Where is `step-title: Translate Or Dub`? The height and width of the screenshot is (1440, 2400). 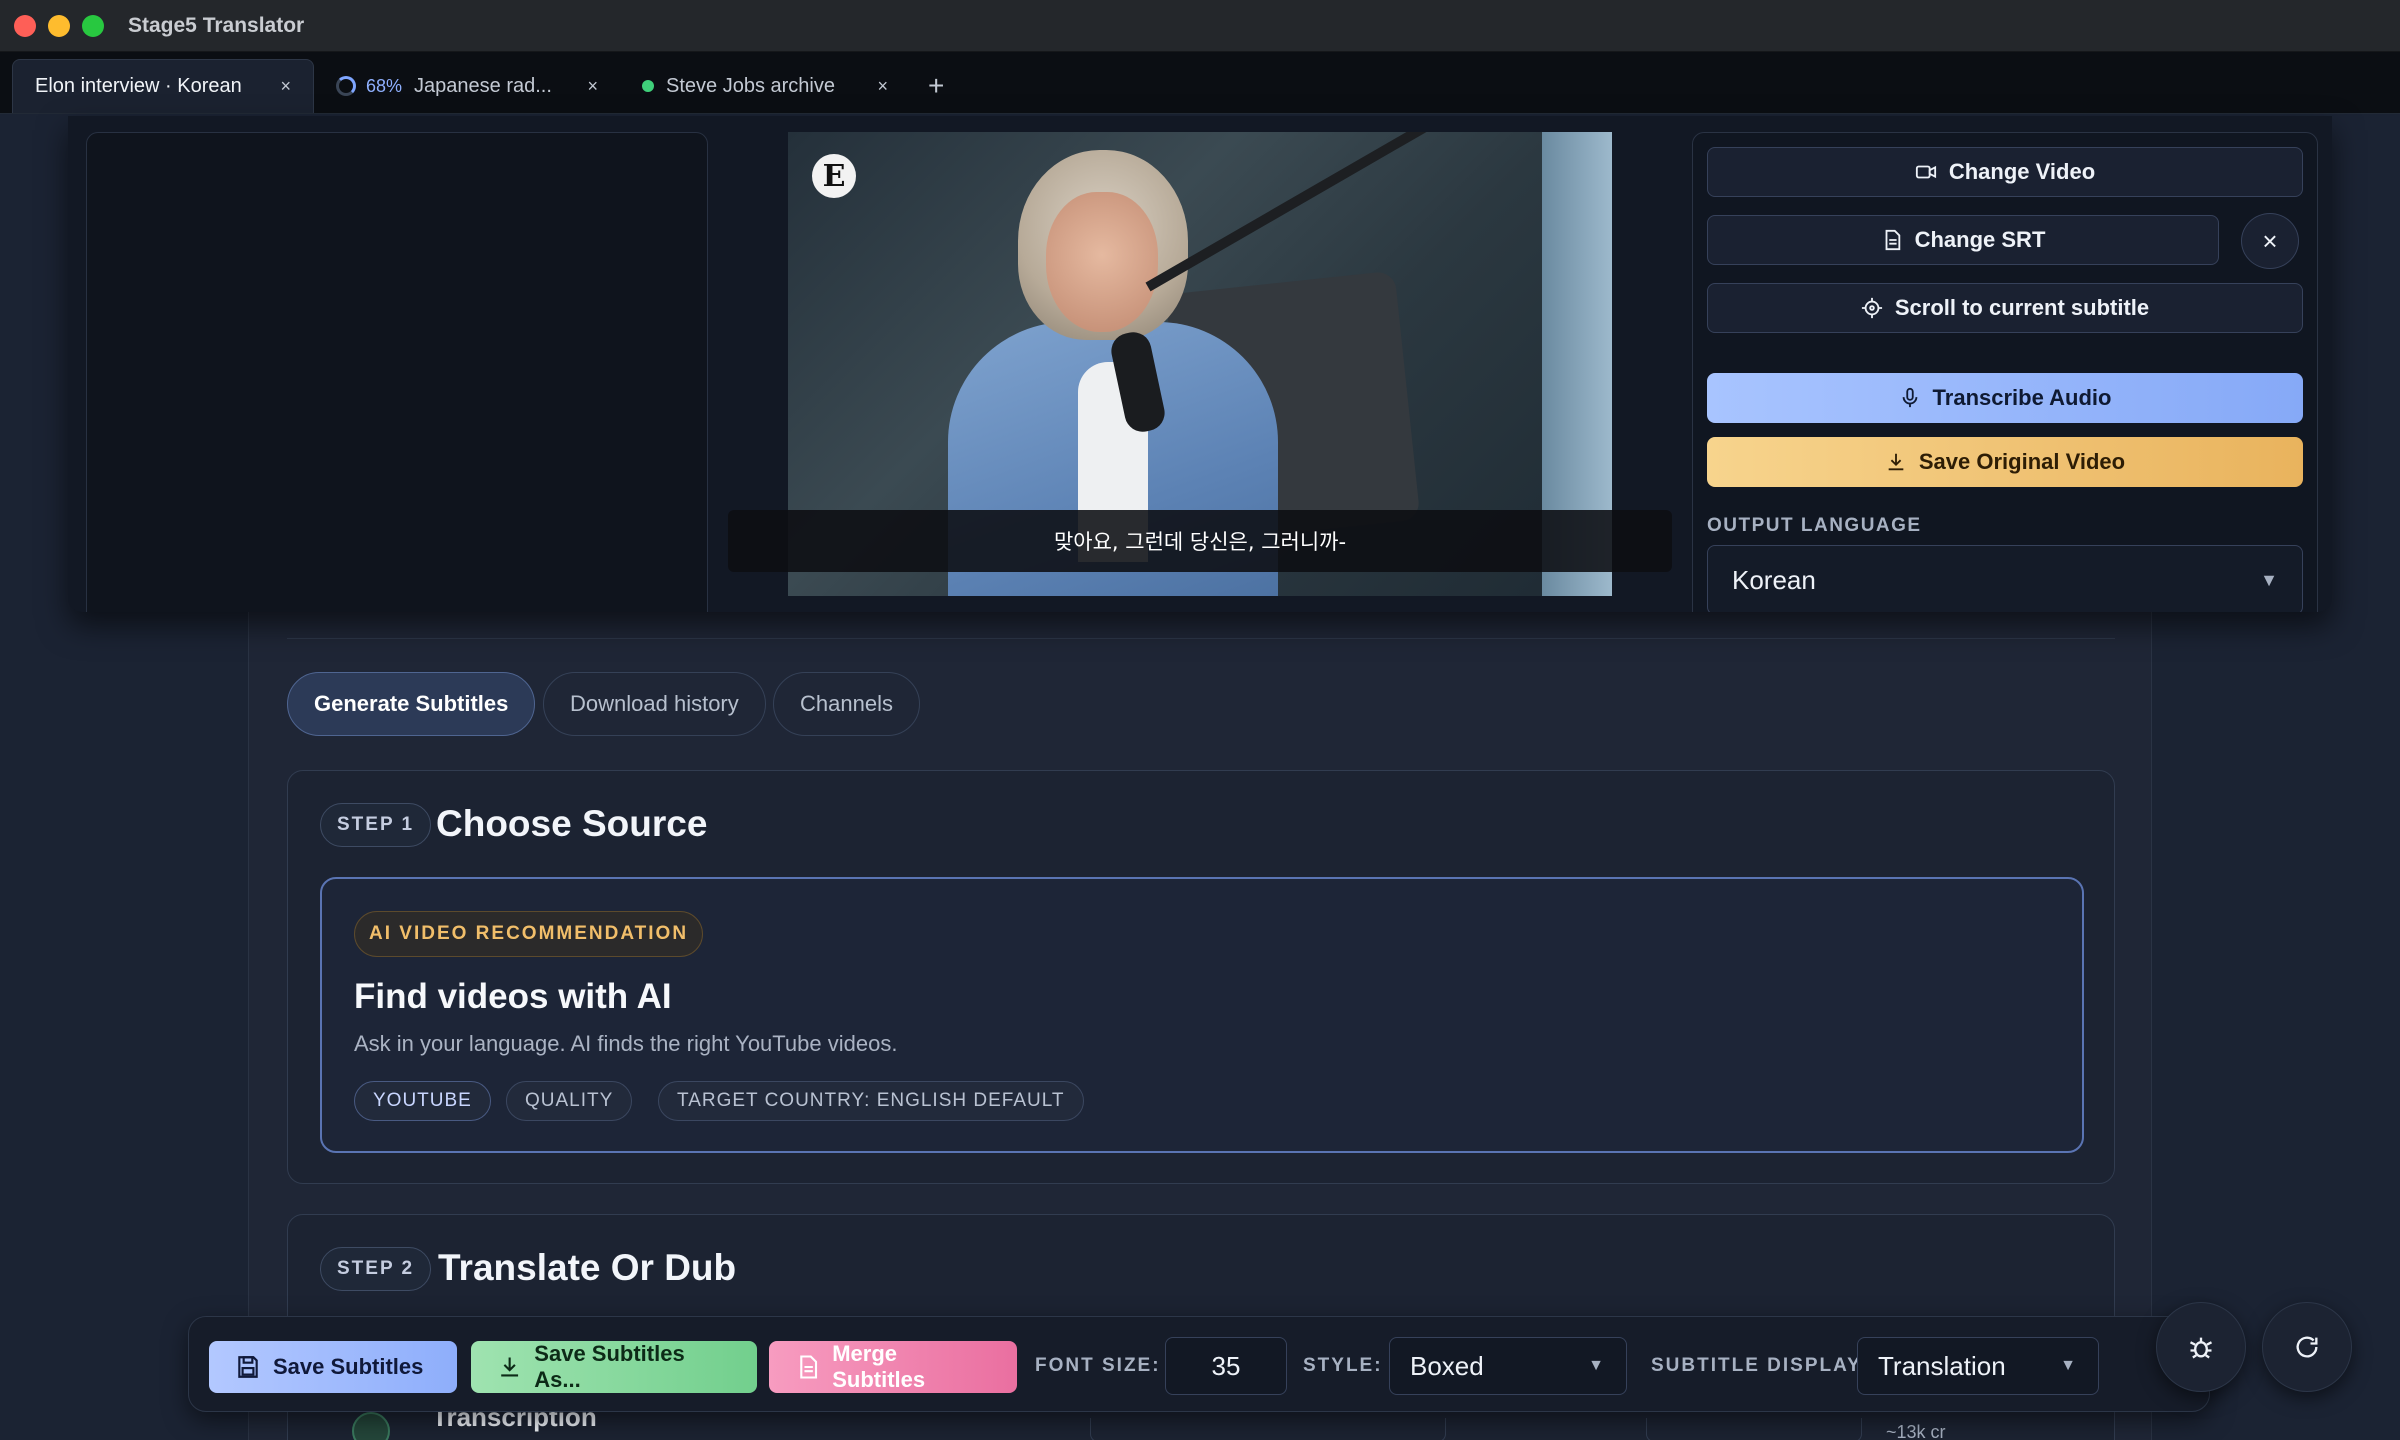 step-title: Translate Or Dub is located at coordinates (587, 1267).